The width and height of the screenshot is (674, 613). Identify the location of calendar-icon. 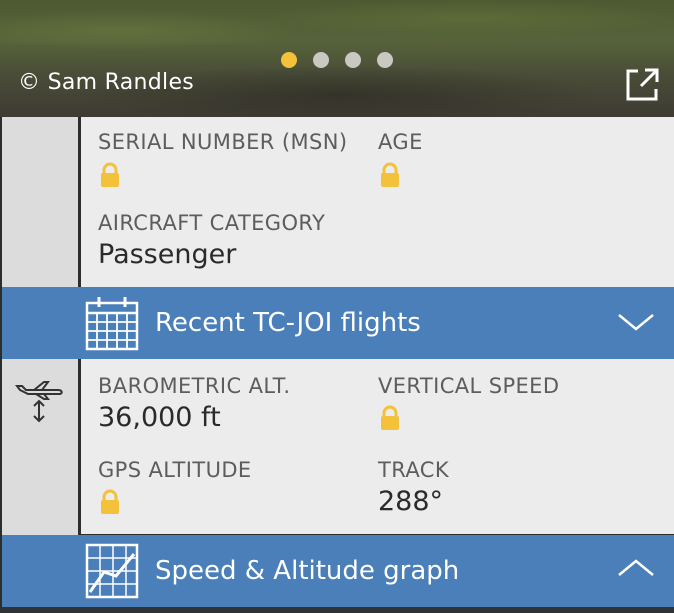
(112, 324).